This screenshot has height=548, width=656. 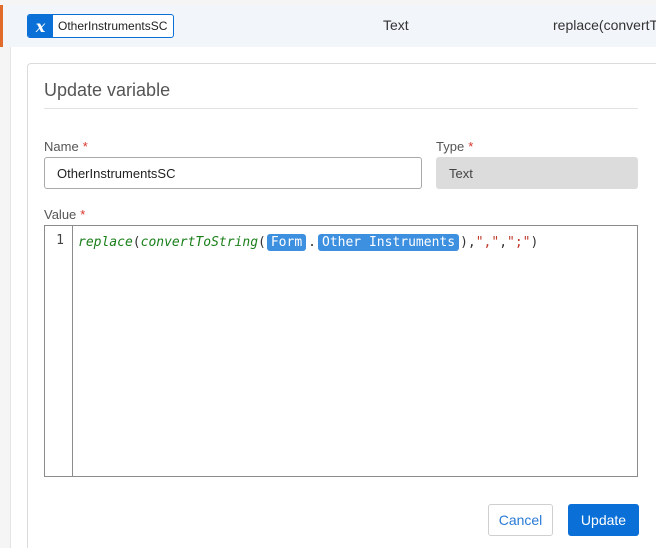 What do you see at coordinates (59, 351) in the screenshot?
I see `editor-gutter: 1` at bounding box center [59, 351].